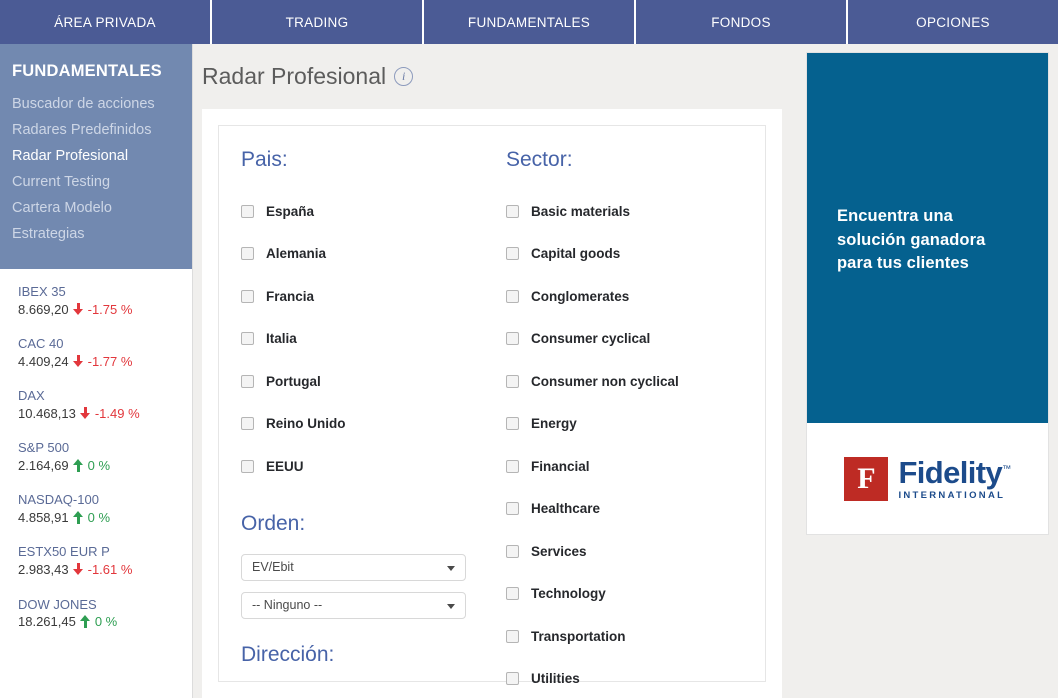 The image size is (1058, 698). Describe the element at coordinates (950, 472) in the screenshot. I see `fidelity-brand-word: Fidelity` at that location.